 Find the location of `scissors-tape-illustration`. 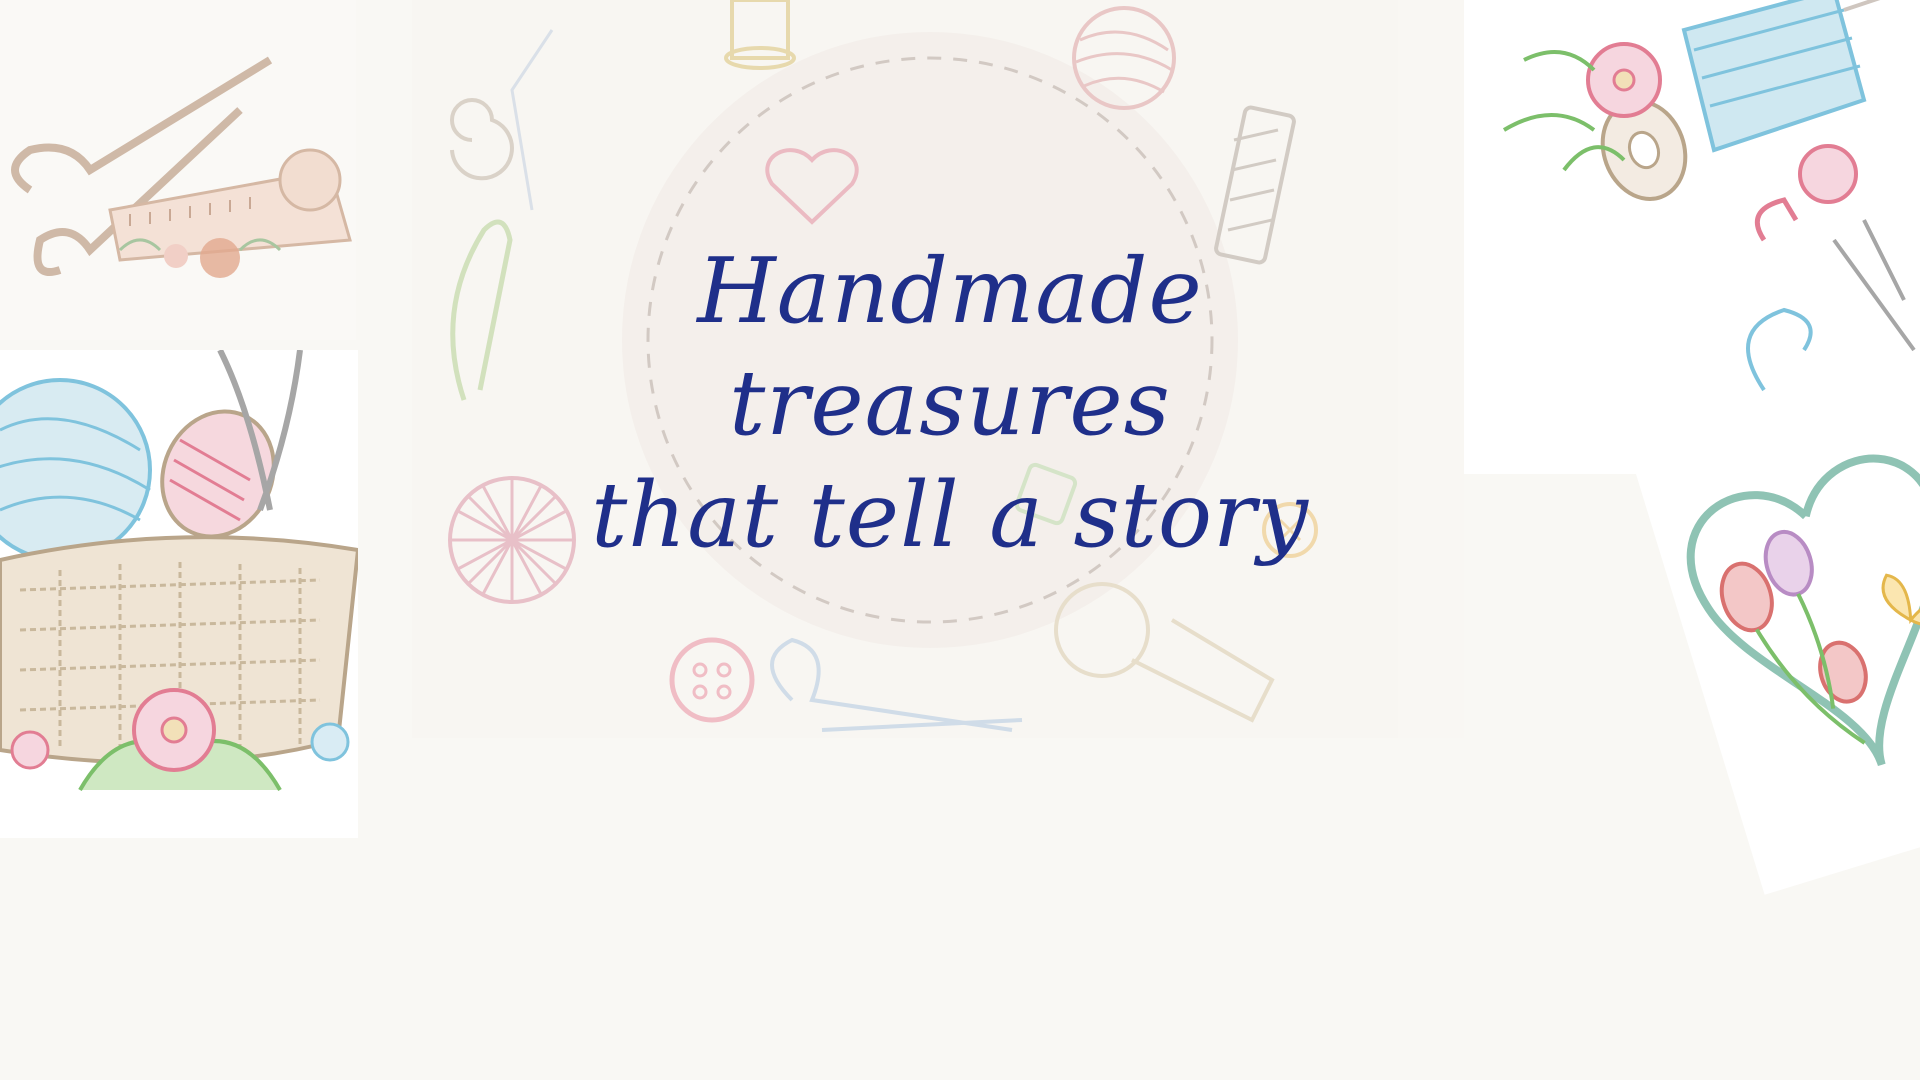

scissors-tape-illustration is located at coordinates (178, 170).